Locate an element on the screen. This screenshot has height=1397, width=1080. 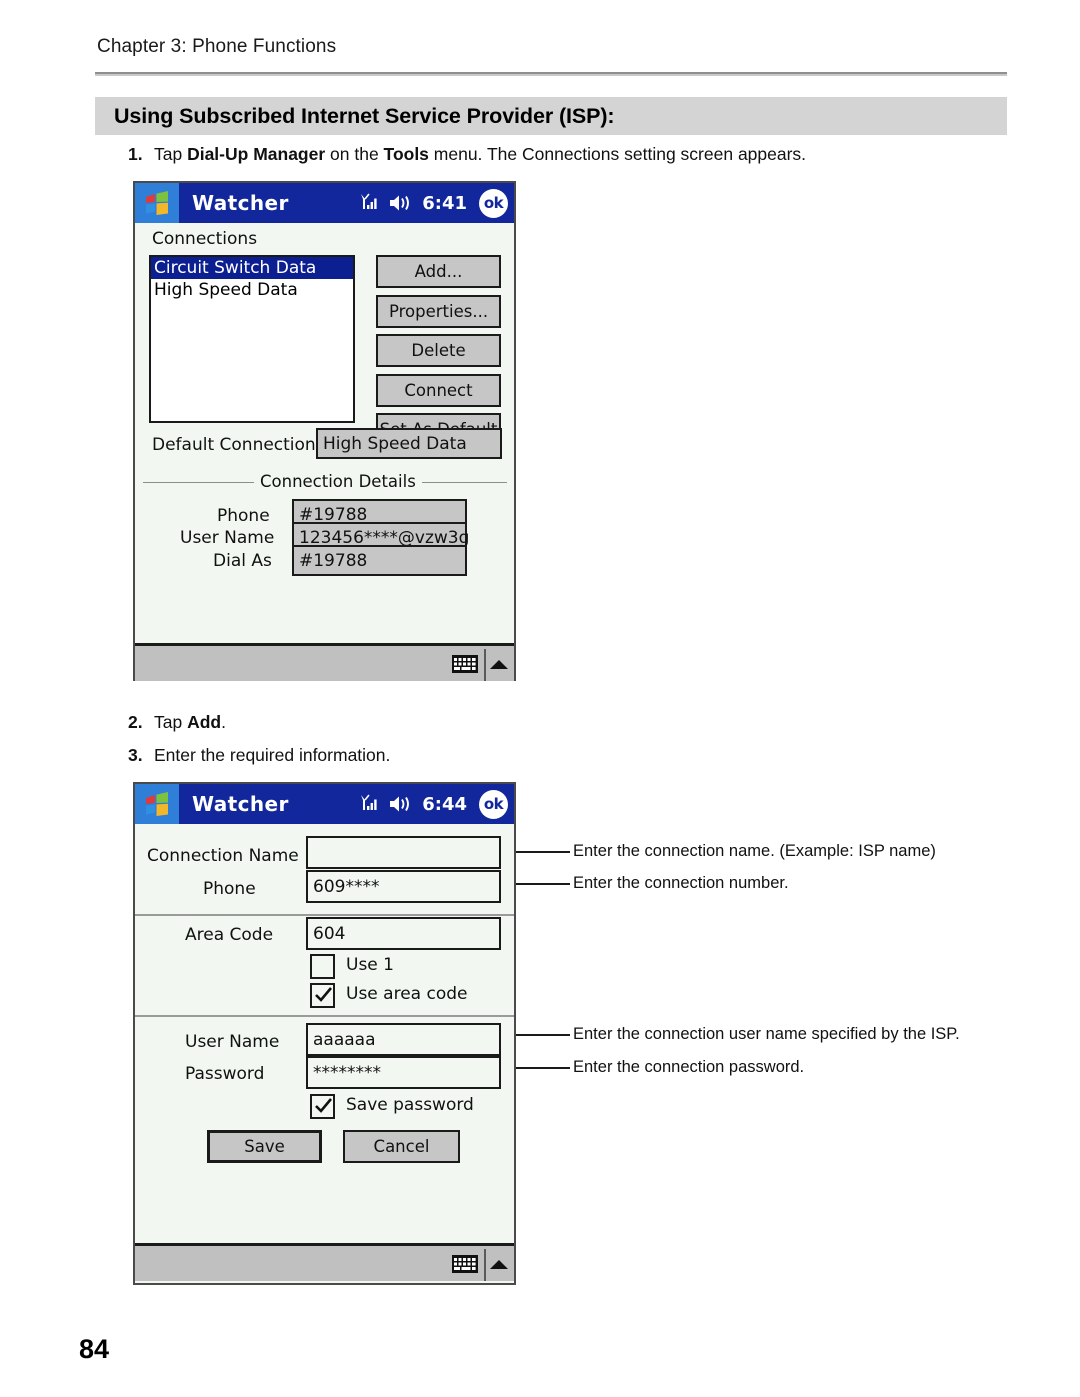
step-text: Enter the required information. is located at coordinates (272, 755).